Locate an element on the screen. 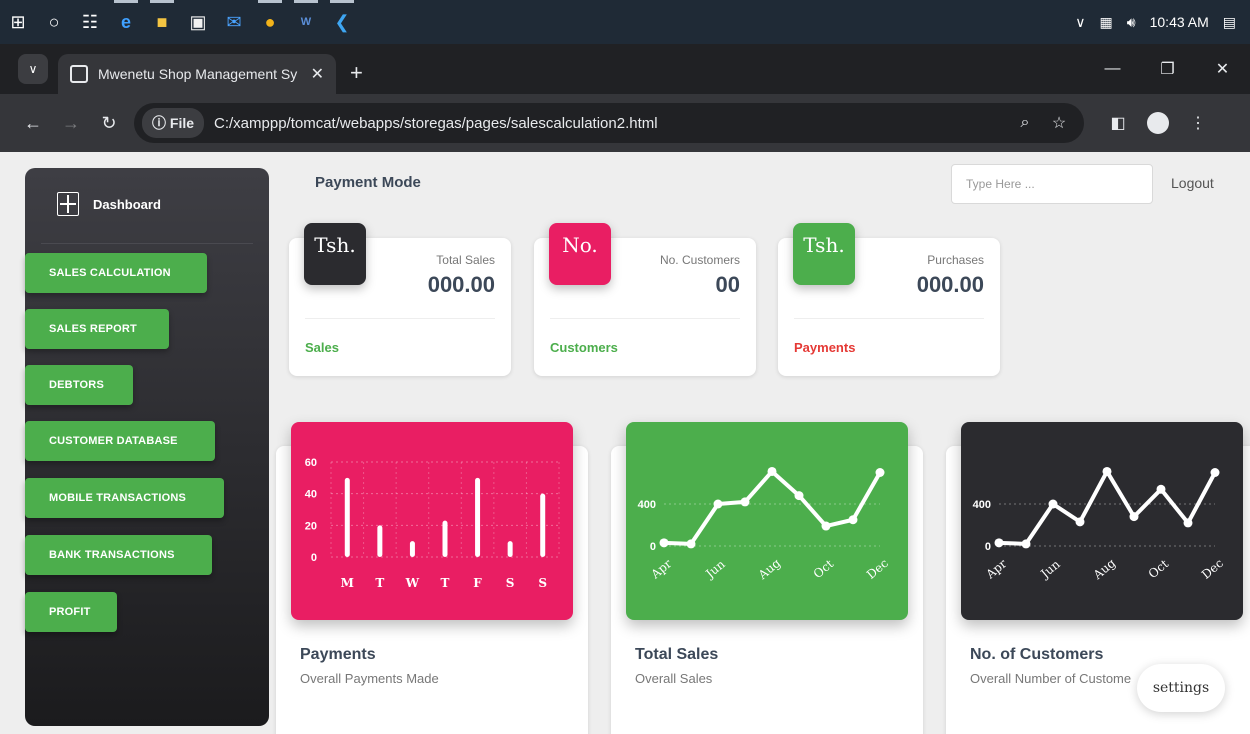 This screenshot has height=734, width=1250. page-favicon-icon is located at coordinates (79, 74).